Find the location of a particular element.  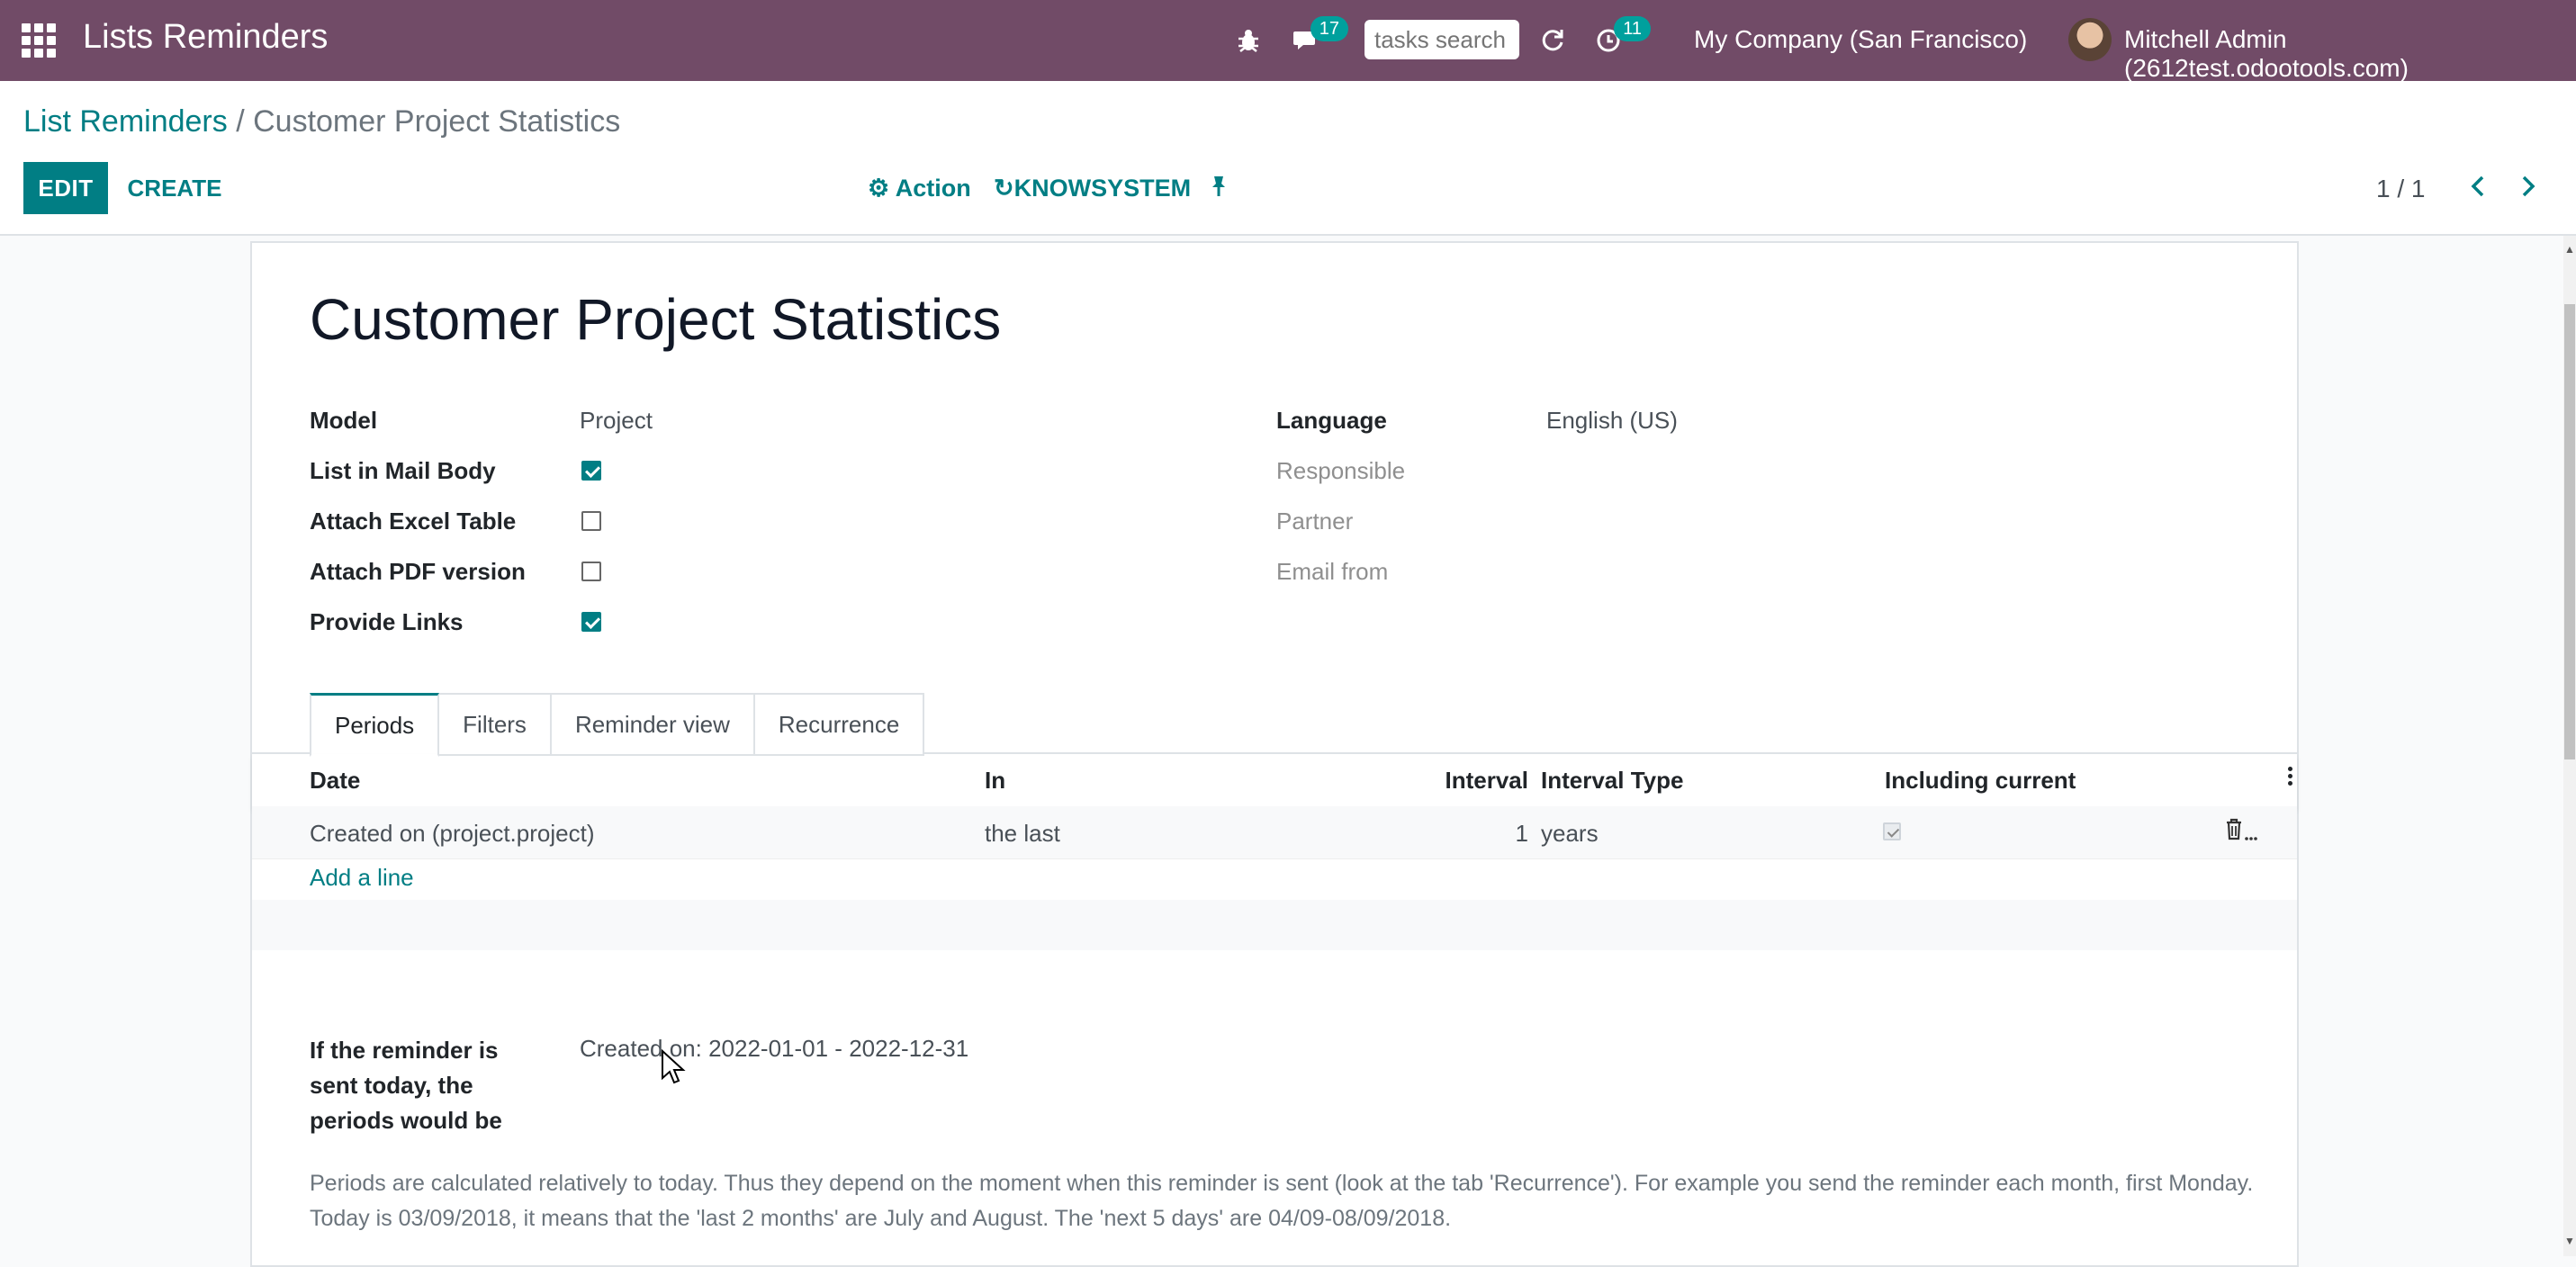

notebook-tabs: Periods Filters Reminder view Recurrence is located at coordinates (617, 725).